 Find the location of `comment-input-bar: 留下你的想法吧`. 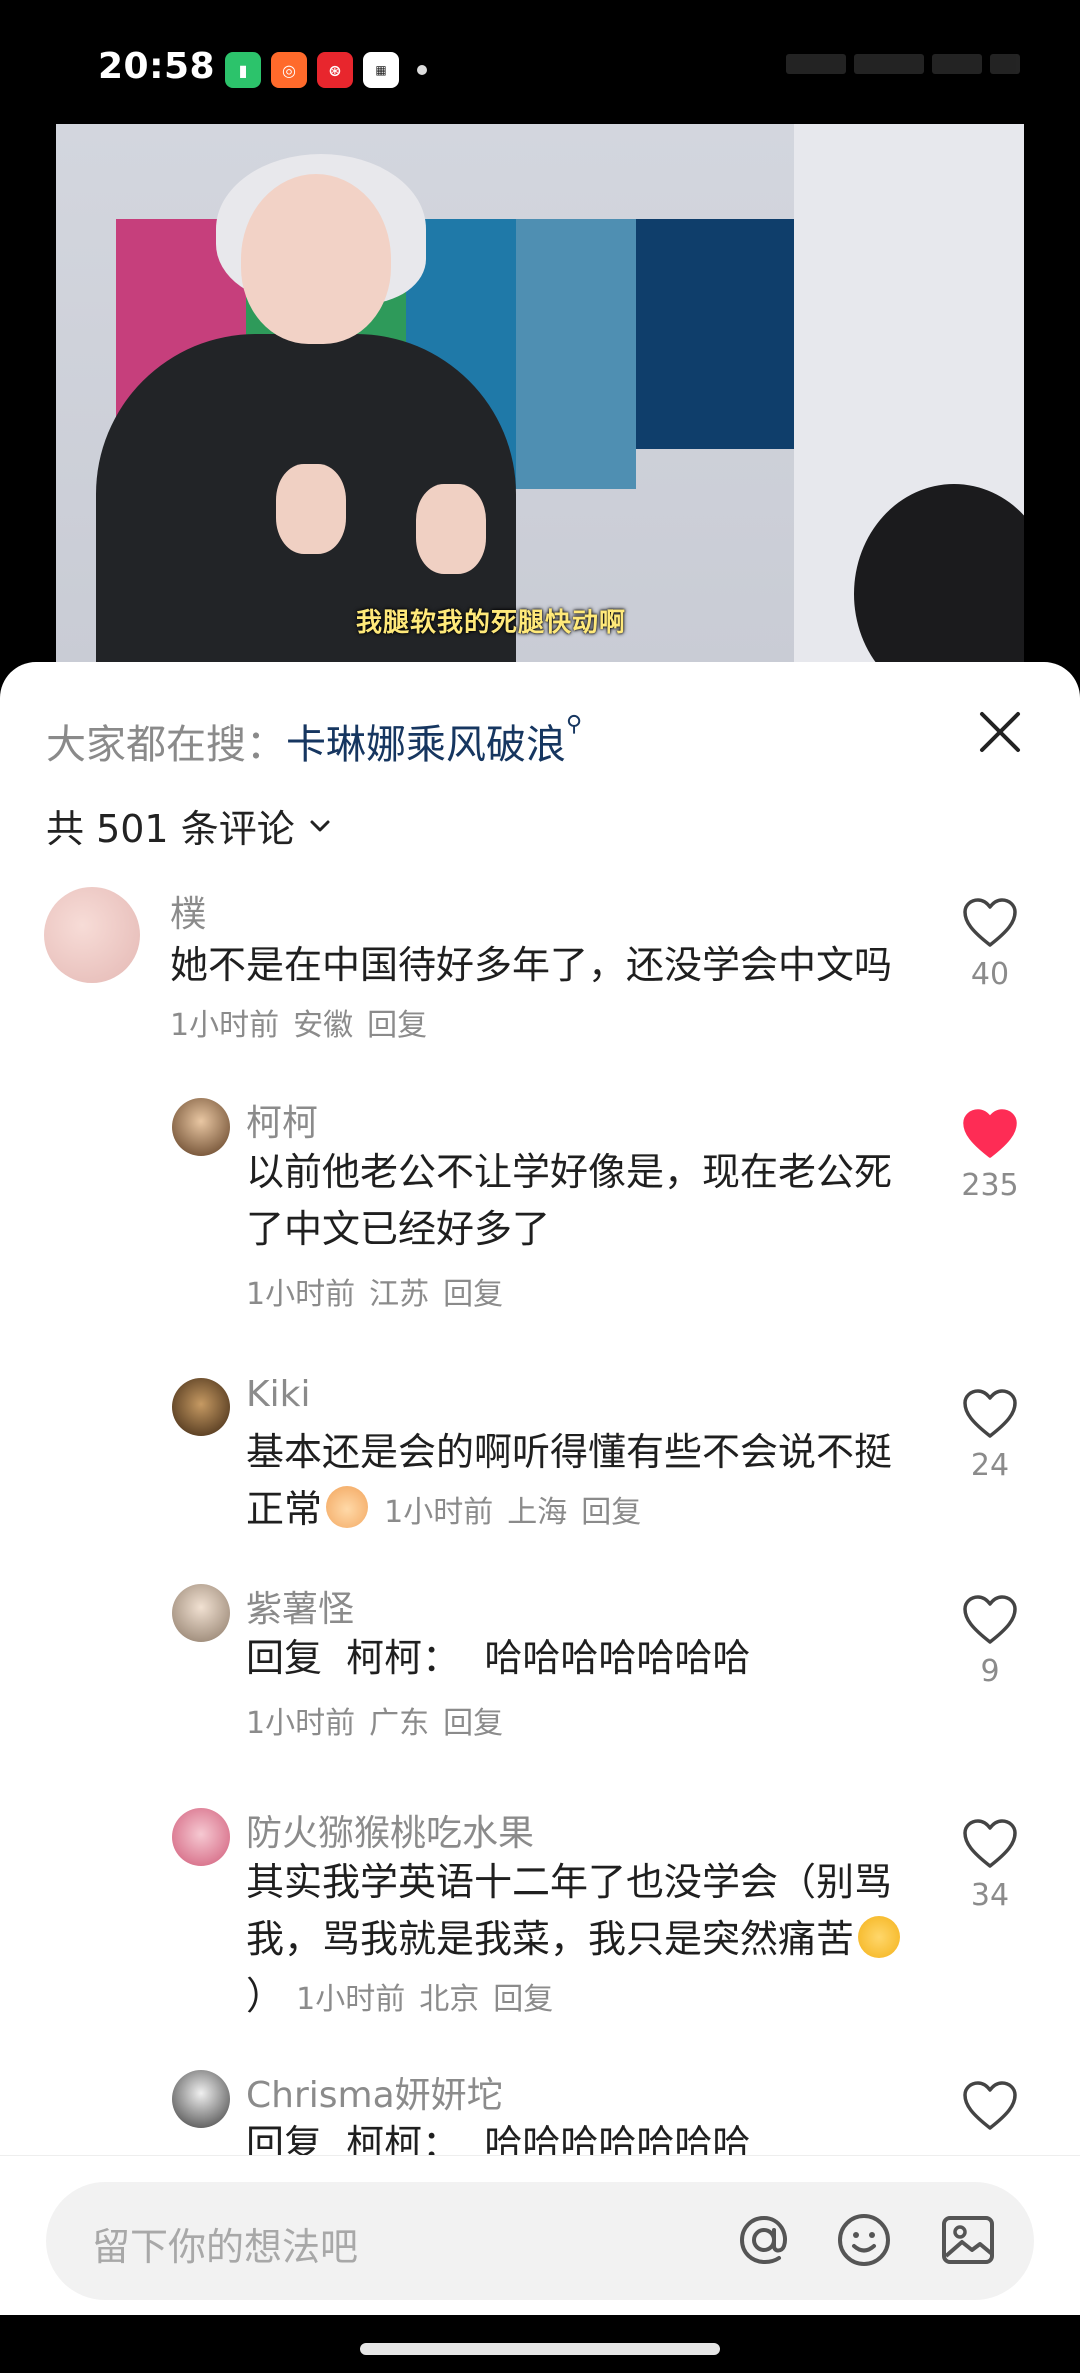

comment-input-bar: 留下你的想法吧 is located at coordinates (540, 2235).